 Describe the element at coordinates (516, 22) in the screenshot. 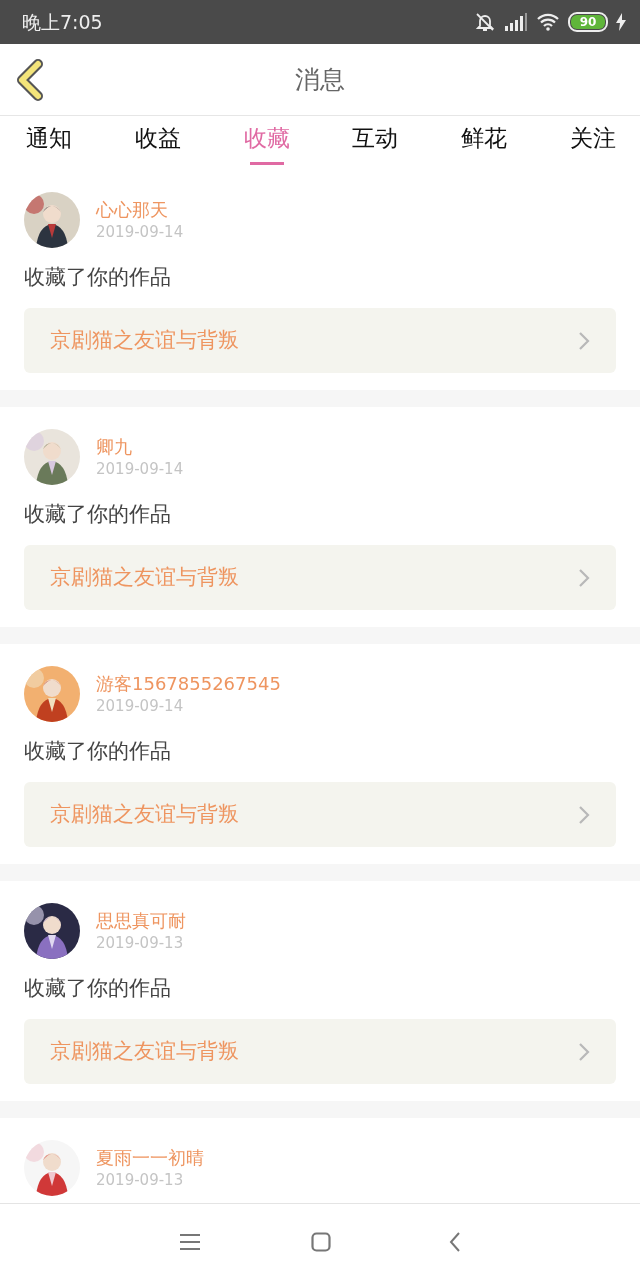

I see `signal-icon` at that location.